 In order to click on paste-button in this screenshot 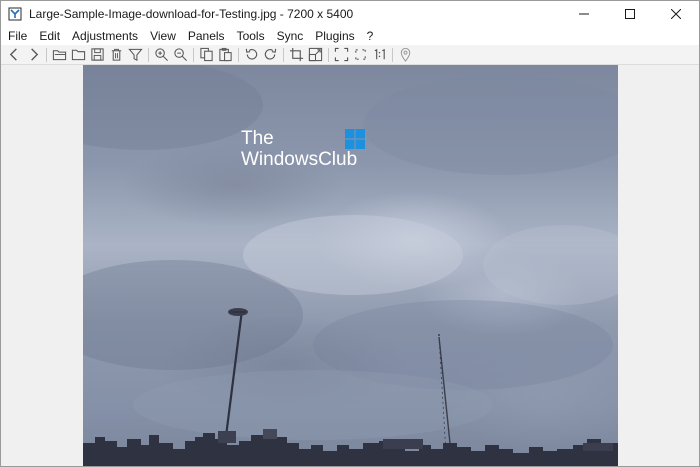, I will do `click(225, 55)`.